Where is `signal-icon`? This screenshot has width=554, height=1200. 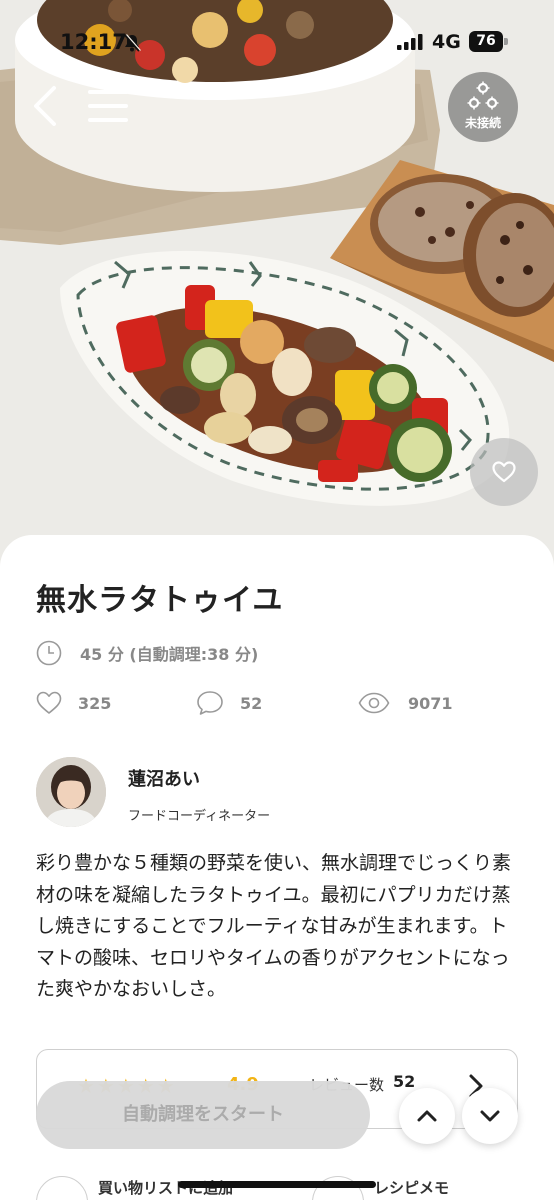 signal-icon is located at coordinates (410, 42).